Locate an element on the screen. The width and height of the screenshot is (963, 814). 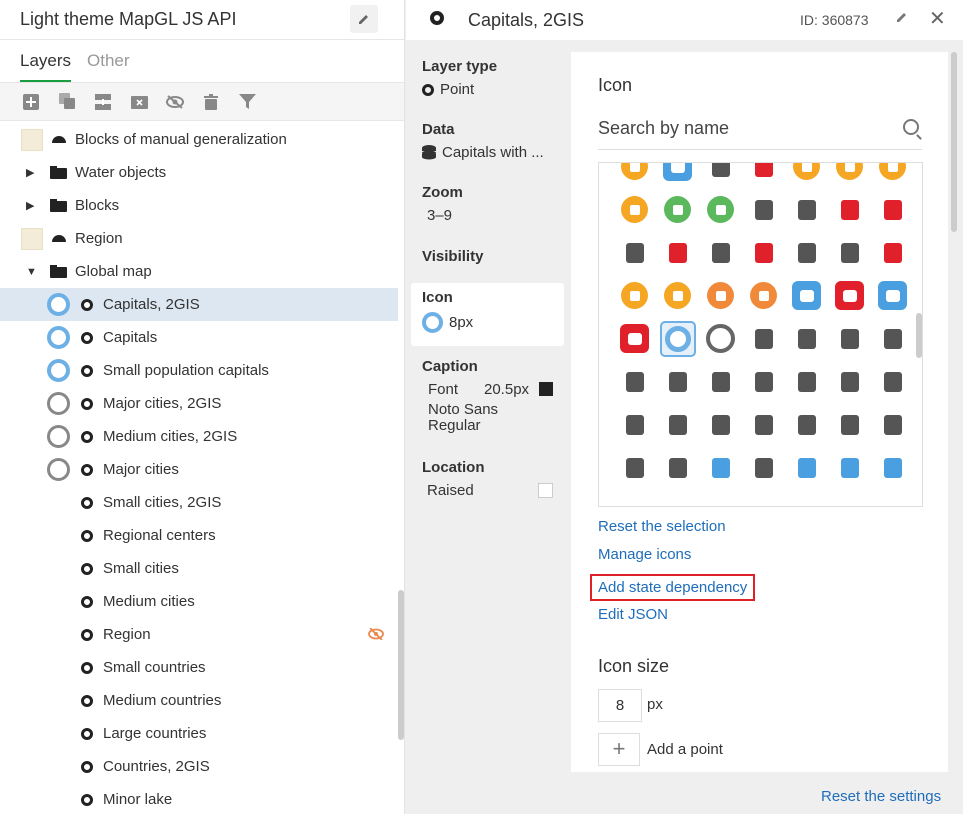
layer-row: ▼ Global map is located at coordinates (199, 271).